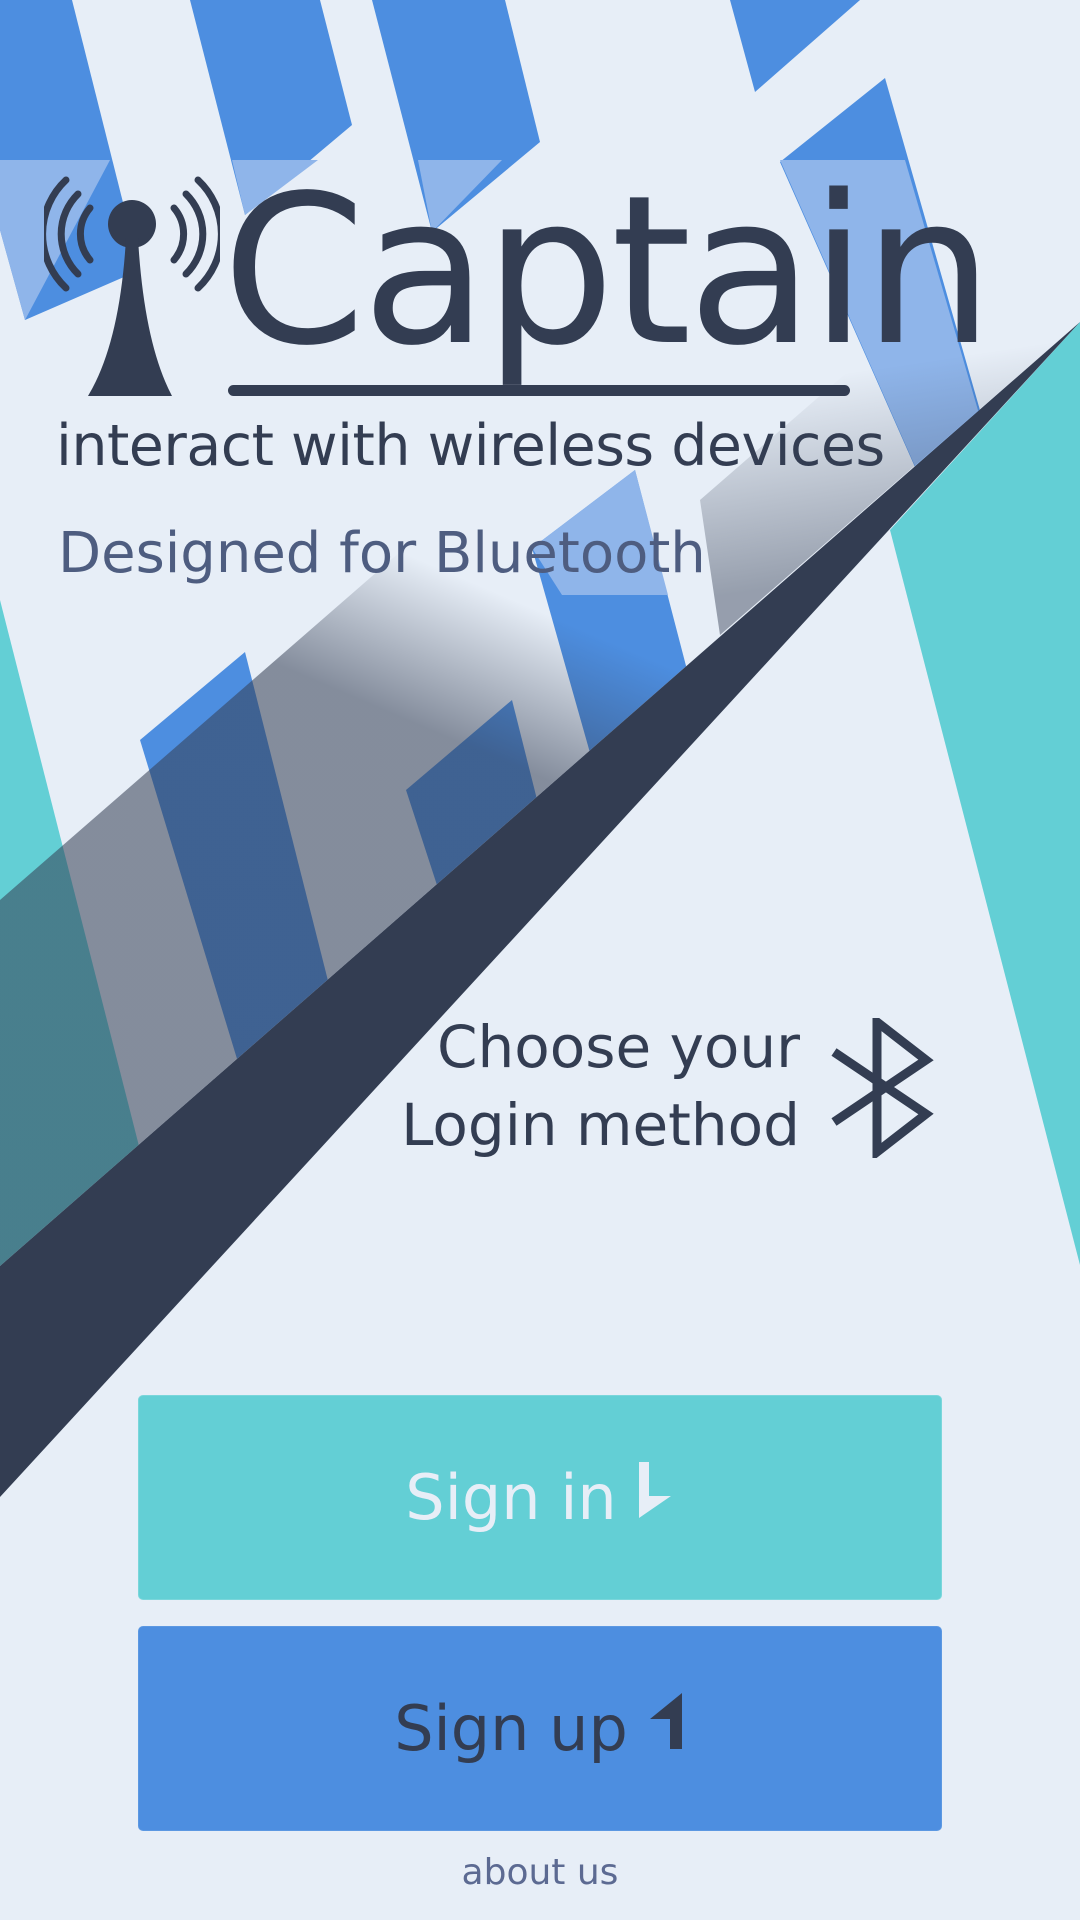  Describe the element at coordinates (666, 1728) in the screenshot. I see `sign-up-arrow-icon` at that location.